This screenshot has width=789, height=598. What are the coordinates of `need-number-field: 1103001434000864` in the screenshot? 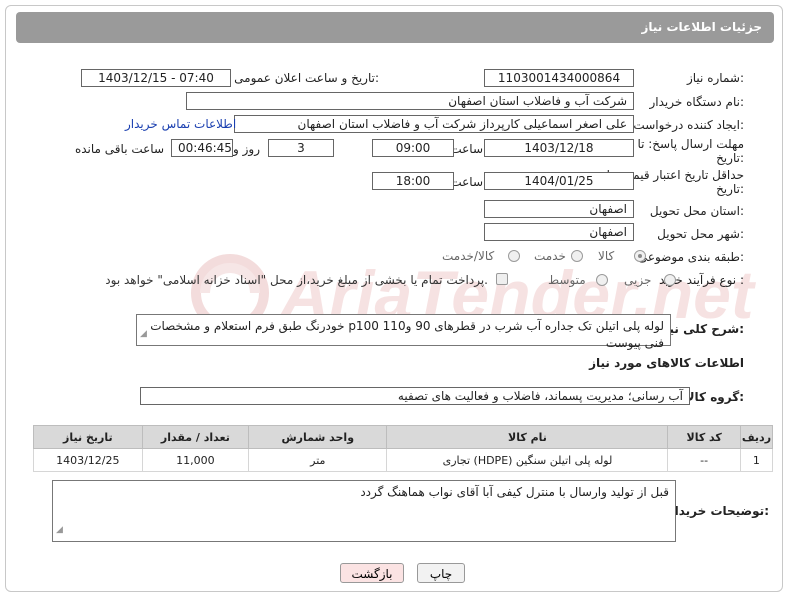 It's located at (559, 78).